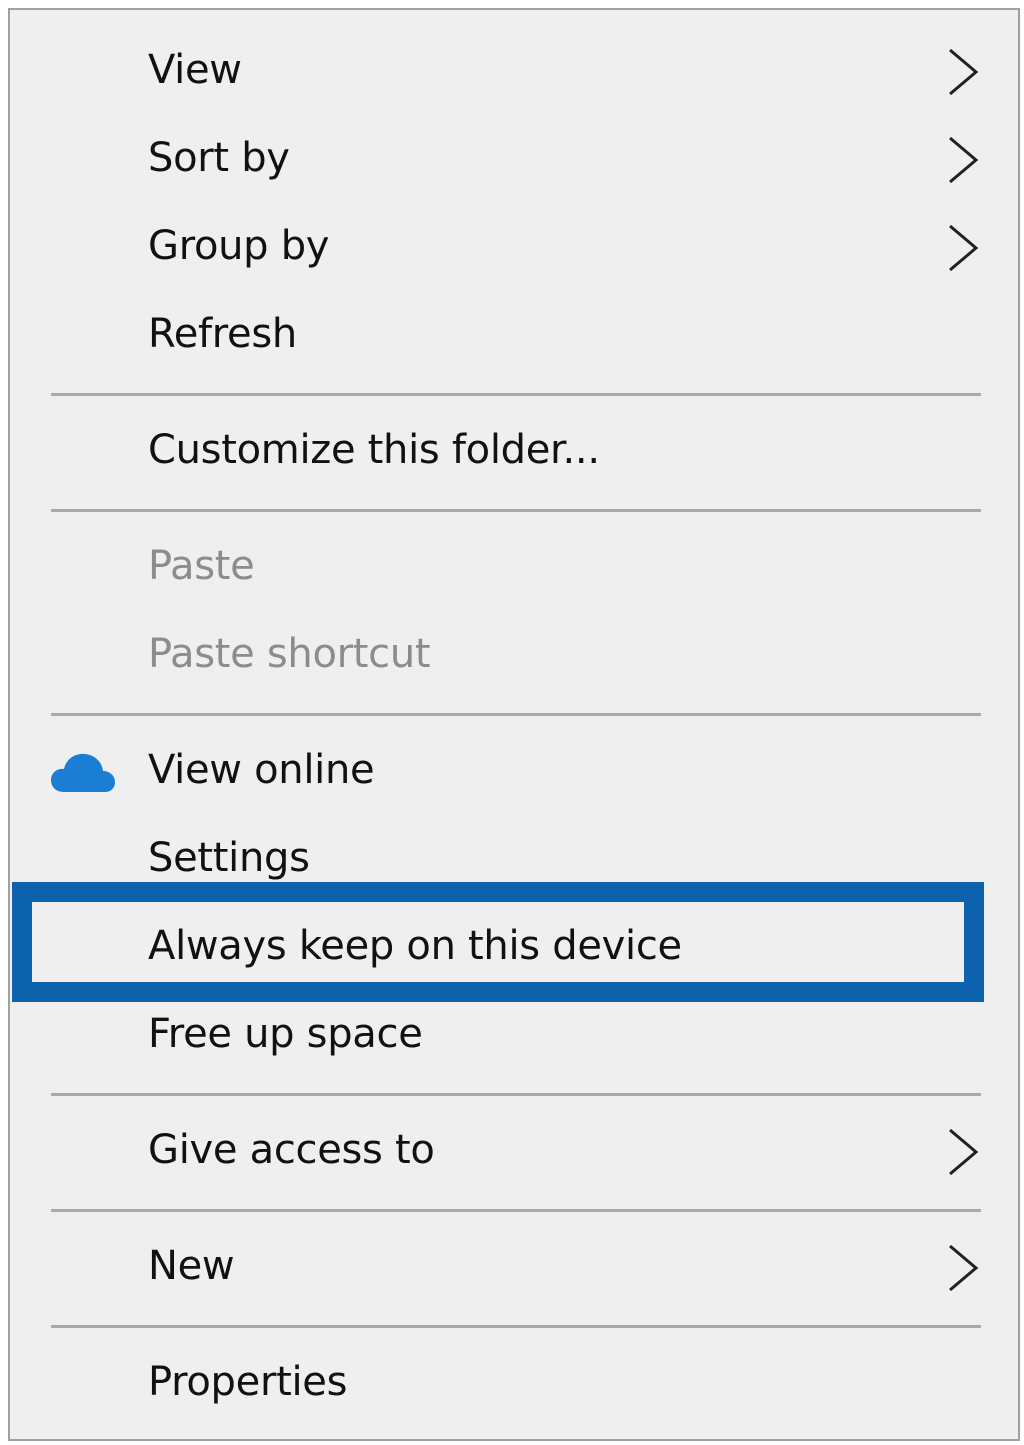 This screenshot has width=1024, height=1445. Describe the element at coordinates (514, 772) in the screenshot. I see `menu-item-view-online: View online` at that location.